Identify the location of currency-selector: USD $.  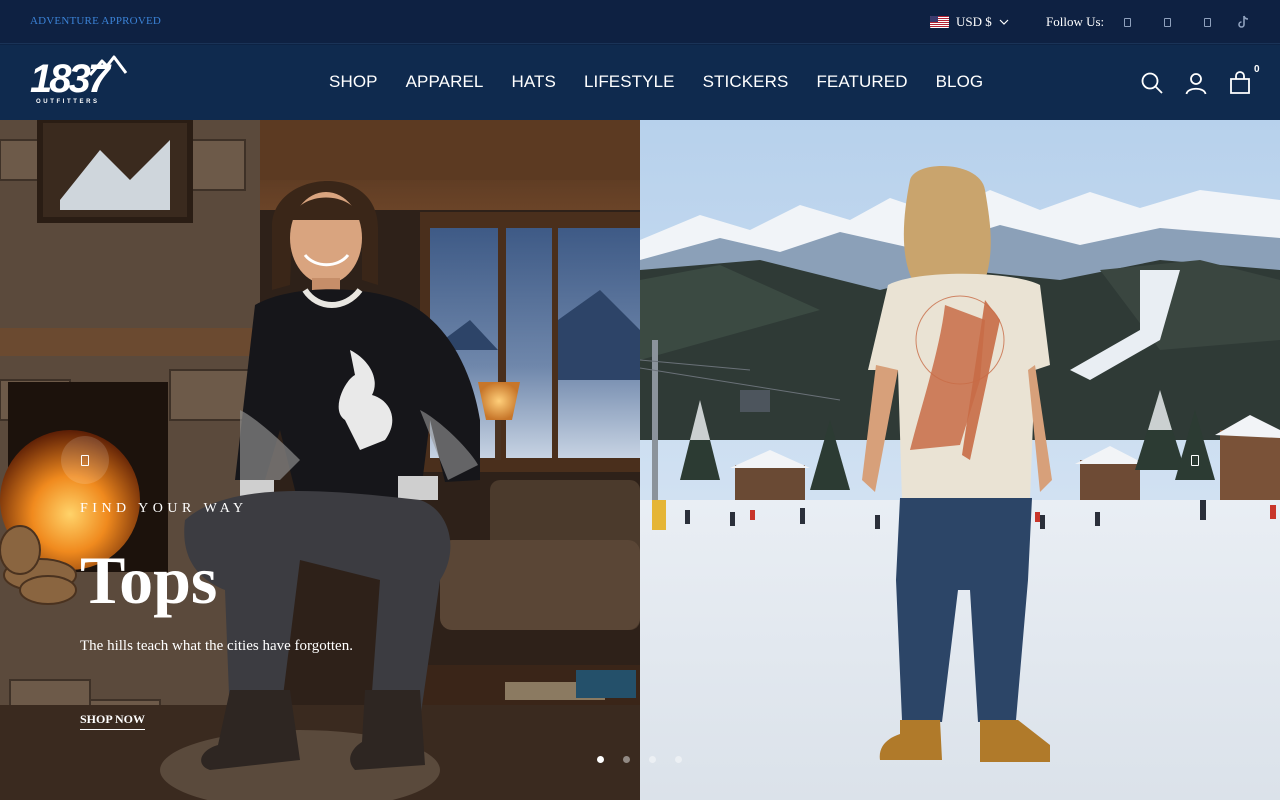
(969, 22).